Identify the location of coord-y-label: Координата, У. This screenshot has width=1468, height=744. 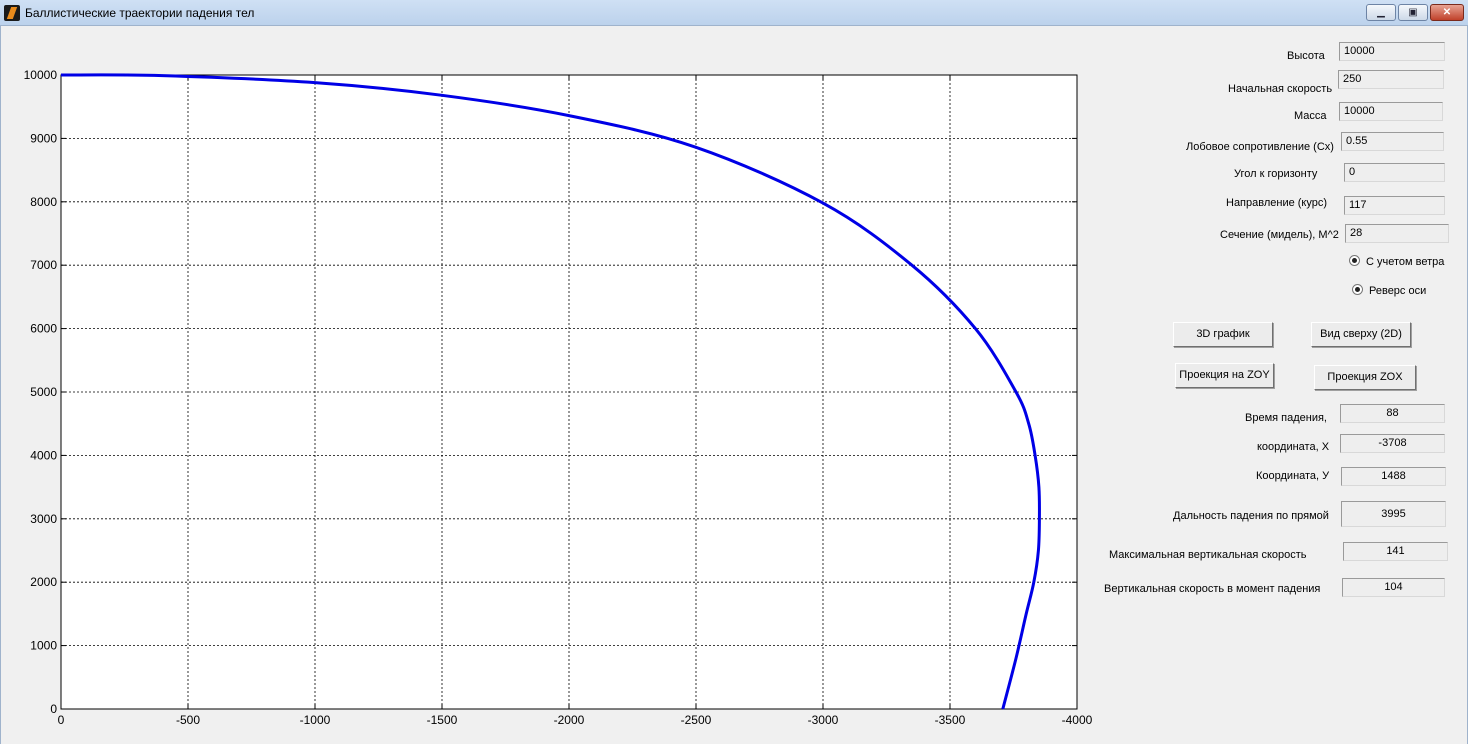
(1293, 476).